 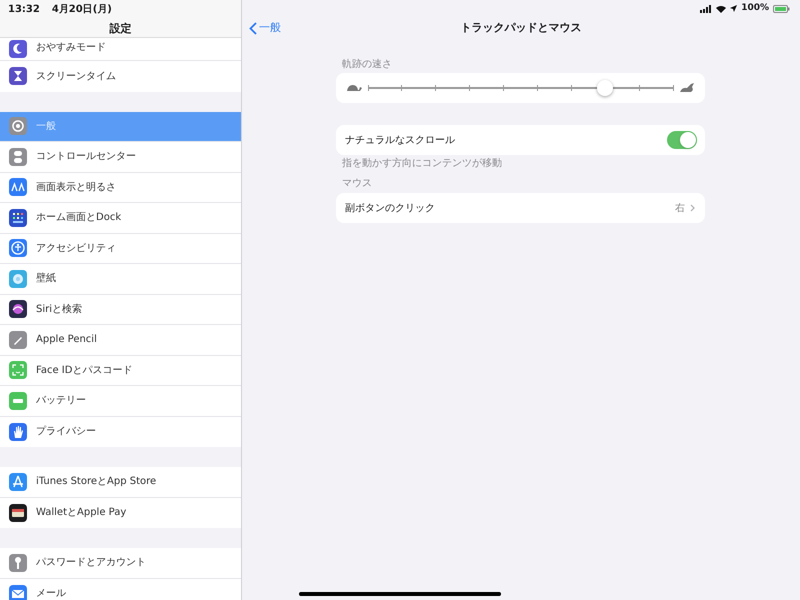 I want to click on page-title: トラックパッドとマウス, so click(x=521, y=28).